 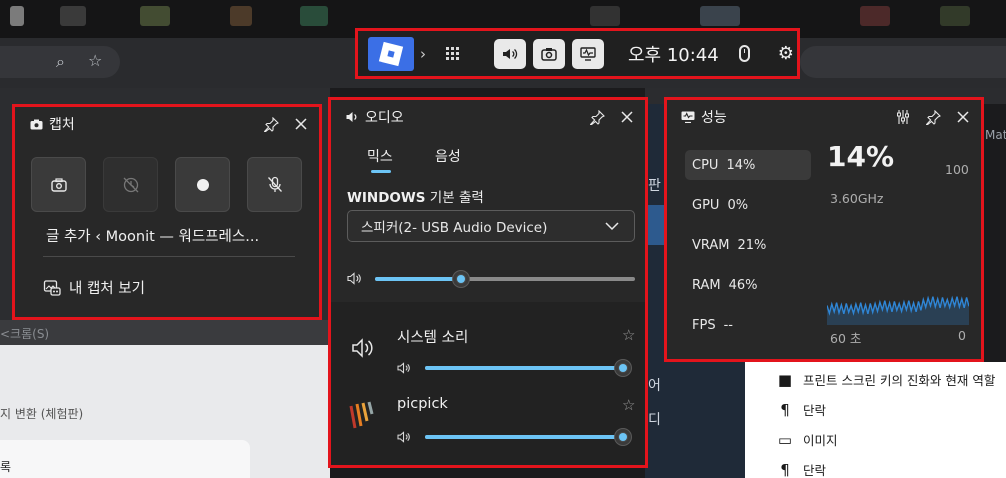 What do you see at coordinates (785, 379) in the screenshot?
I see `bookmark-icon: ■` at bounding box center [785, 379].